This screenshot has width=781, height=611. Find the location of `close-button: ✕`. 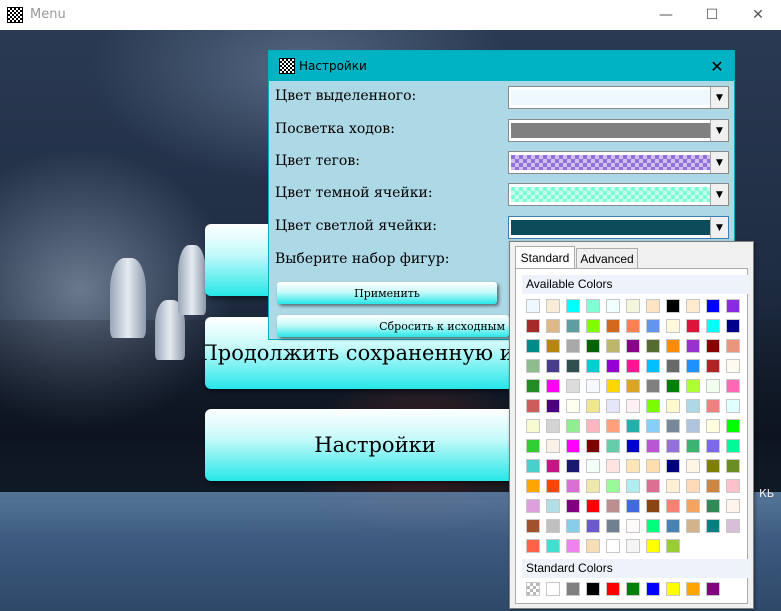

close-button: ✕ is located at coordinates (758, 15).